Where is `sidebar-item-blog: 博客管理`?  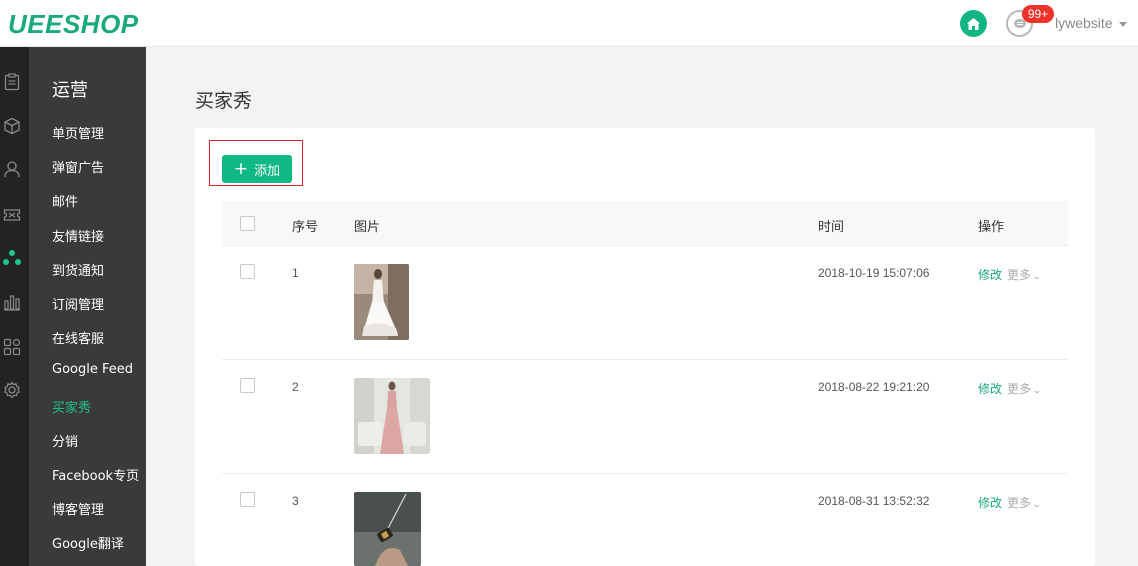 sidebar-item-blog: 博客管理 is located at coordinates (78, 508).